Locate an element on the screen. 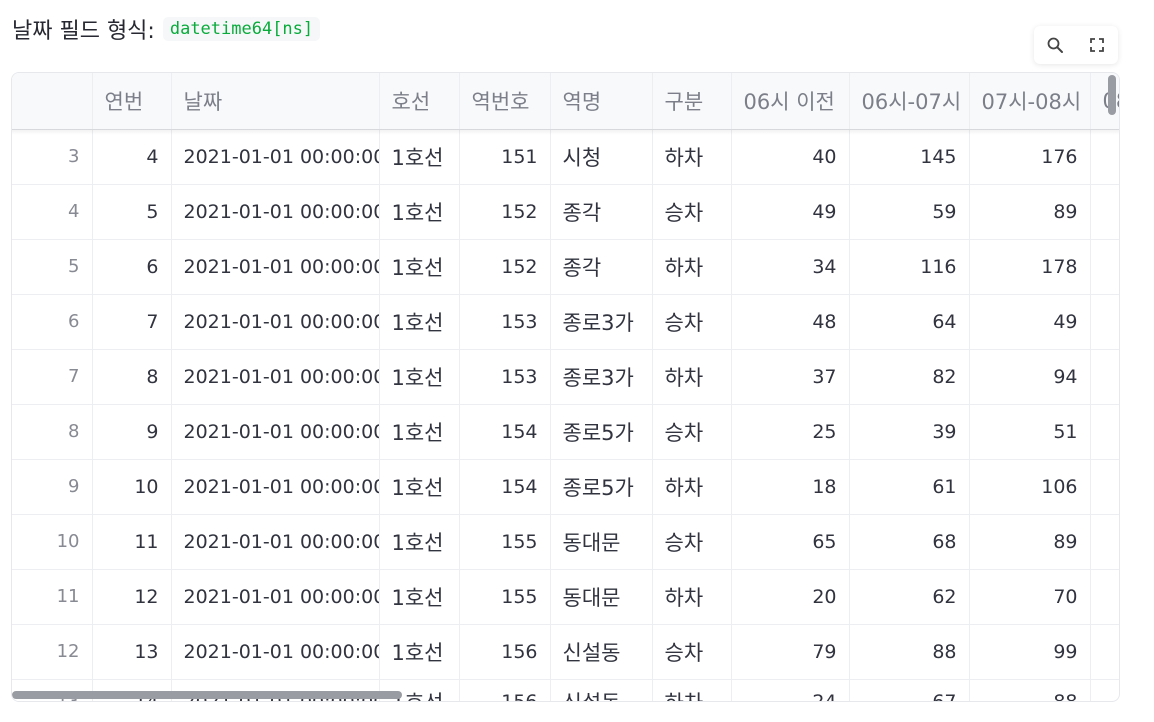  table-cell: 79 is located at coordinates (790, 652).